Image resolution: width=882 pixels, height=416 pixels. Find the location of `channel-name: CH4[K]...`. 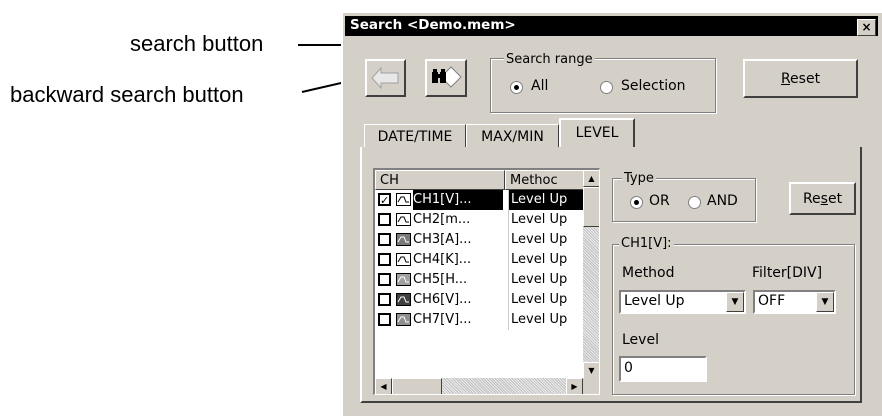

channel-name: CH4[K]... is located at coordinates (442, 259).